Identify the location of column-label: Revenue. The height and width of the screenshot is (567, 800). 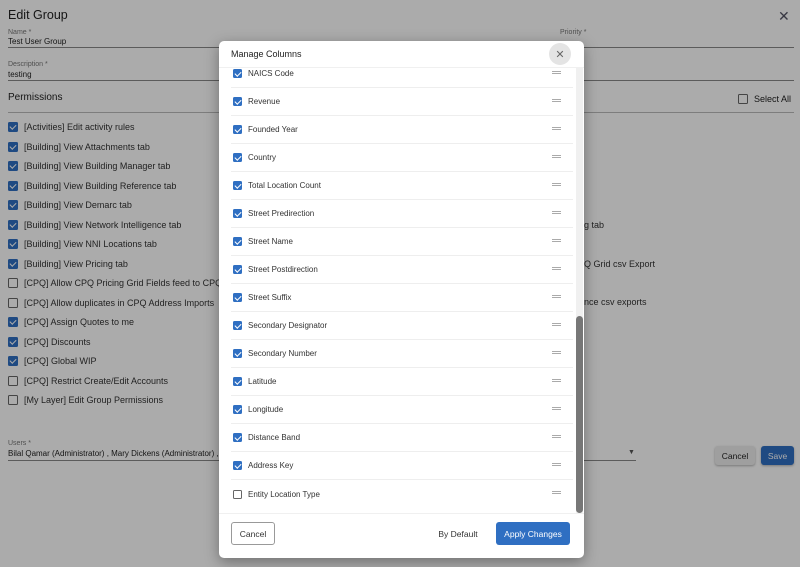
(264, 101).